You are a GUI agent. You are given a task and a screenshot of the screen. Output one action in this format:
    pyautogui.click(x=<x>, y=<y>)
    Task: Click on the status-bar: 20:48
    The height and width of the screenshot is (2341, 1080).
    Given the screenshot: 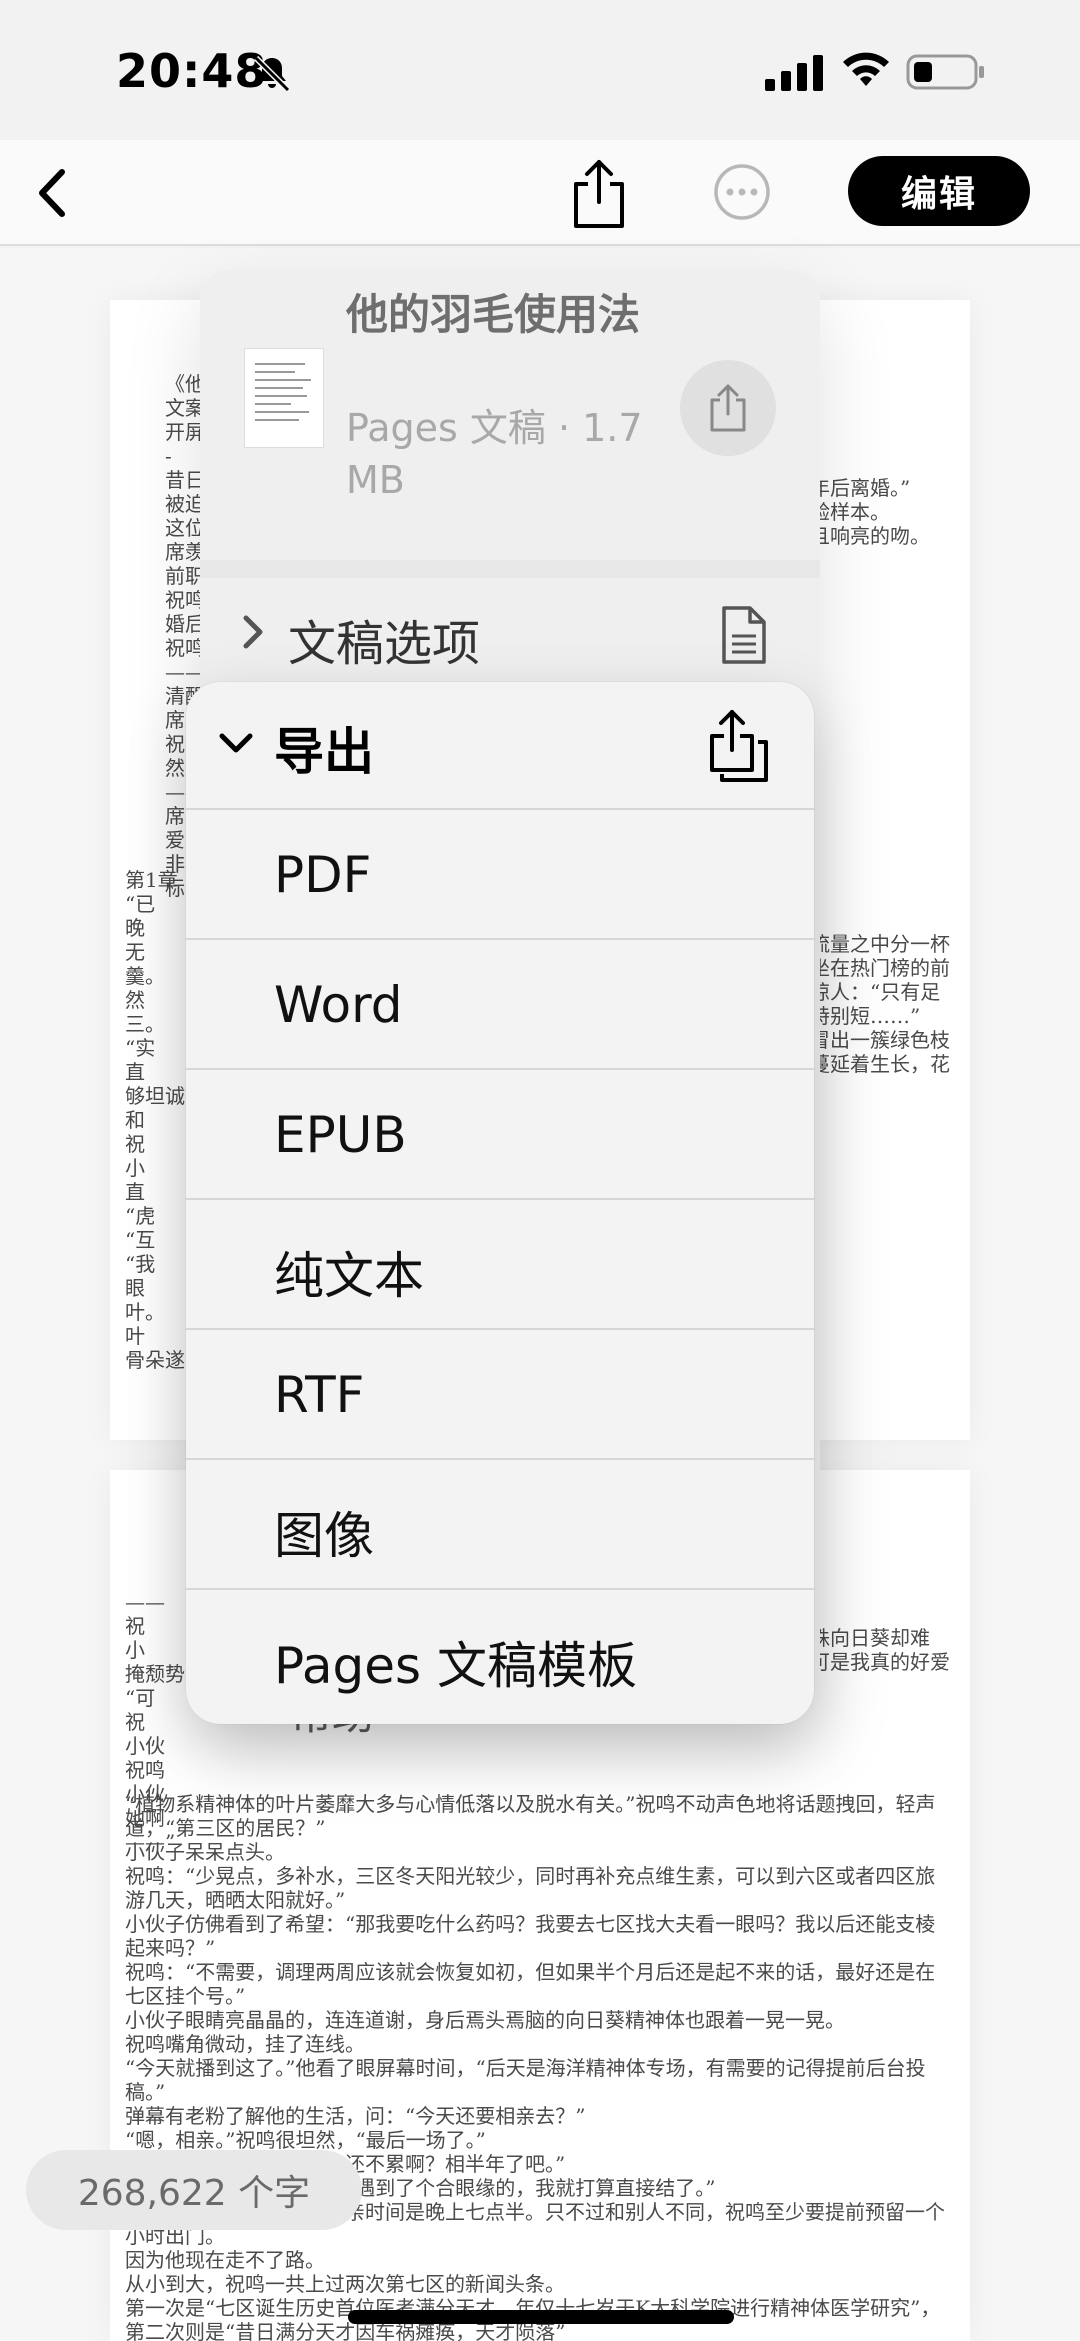 What is the action you would take?
    pyautogui.click(x=540, y=70)
    